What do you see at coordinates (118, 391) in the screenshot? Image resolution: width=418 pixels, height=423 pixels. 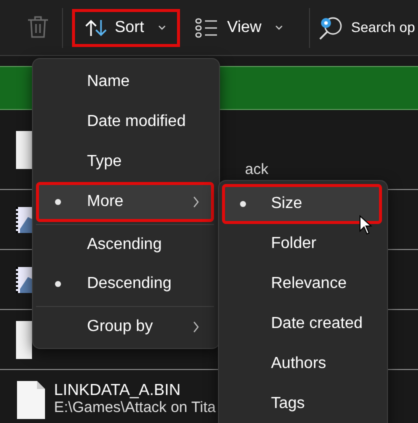 I see `file-name: LINKDATA_A.BIN` at bounding box center [118, 391].